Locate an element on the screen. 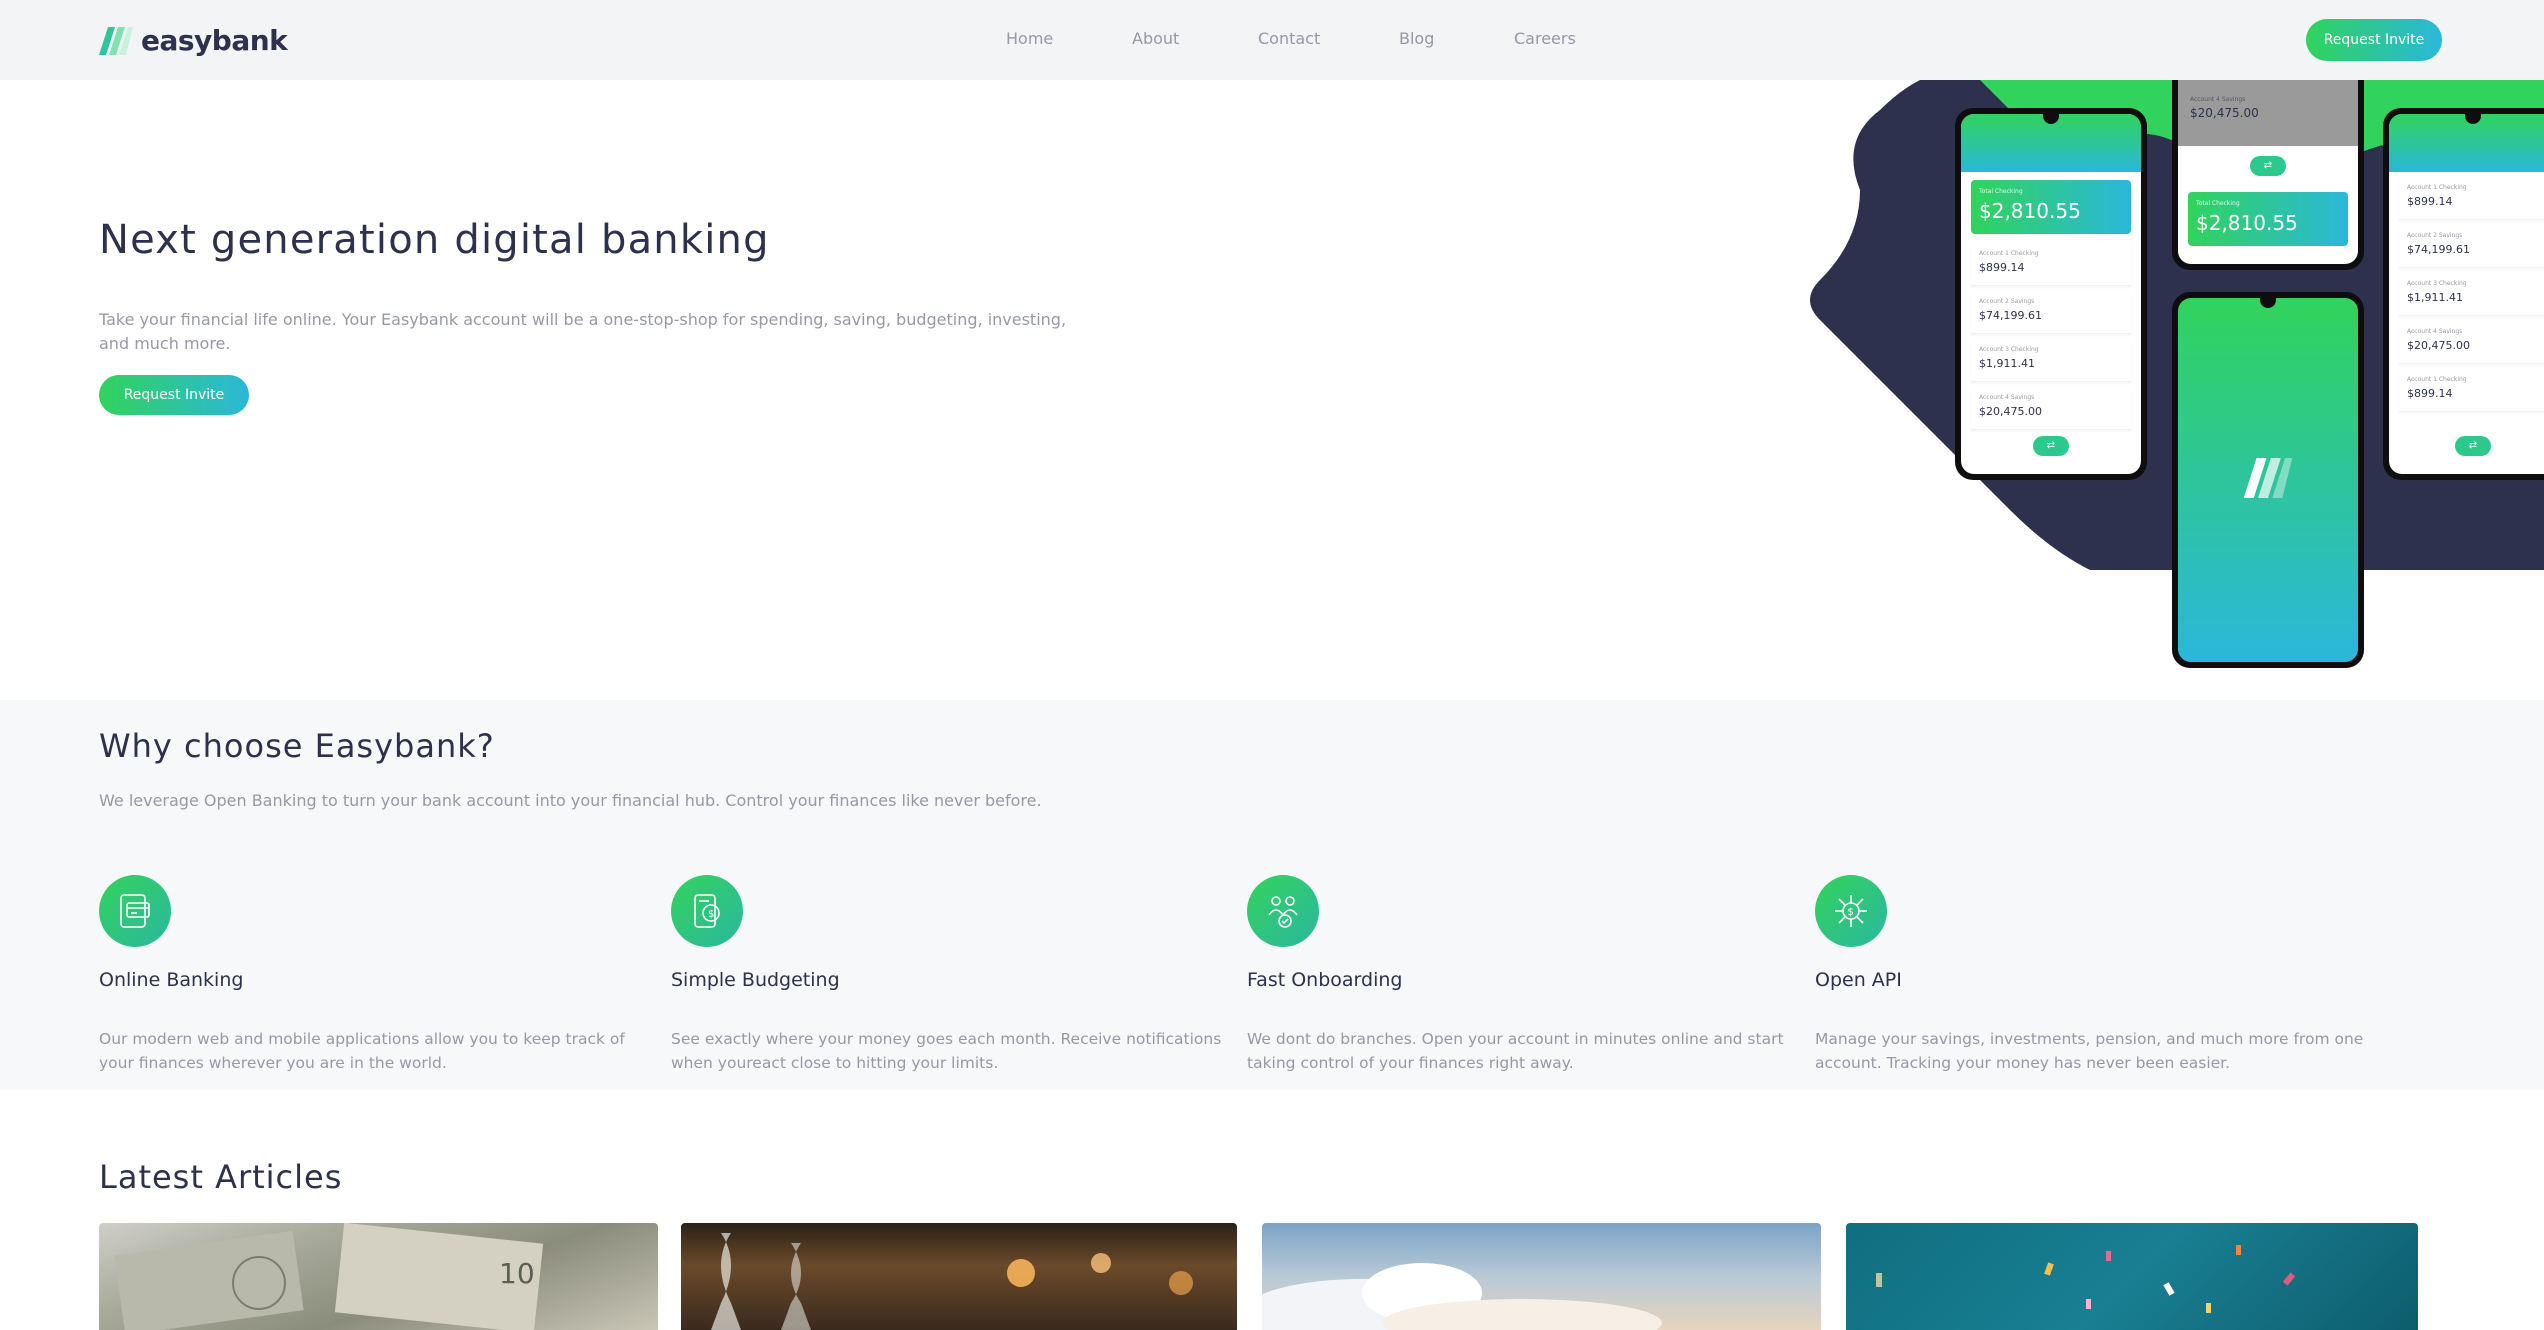  nav-blog: Blog is located at coordinates (1416, 38).